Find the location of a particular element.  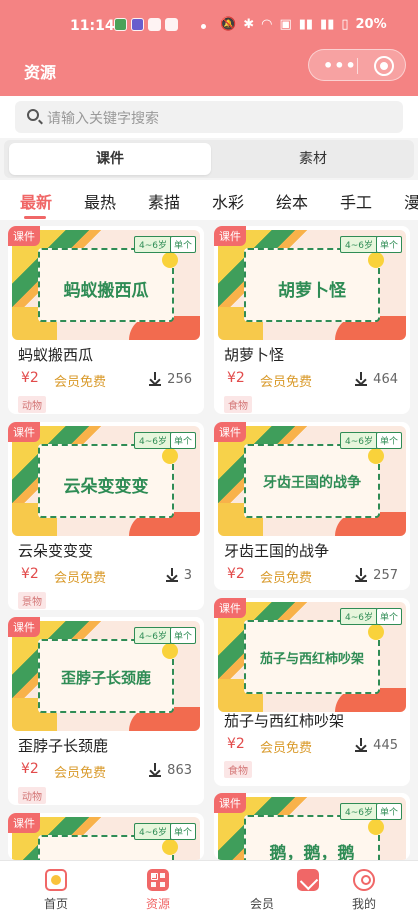

bottom-navigation: 首页 资源 会员 我的 is located at coordinates (209, 890).